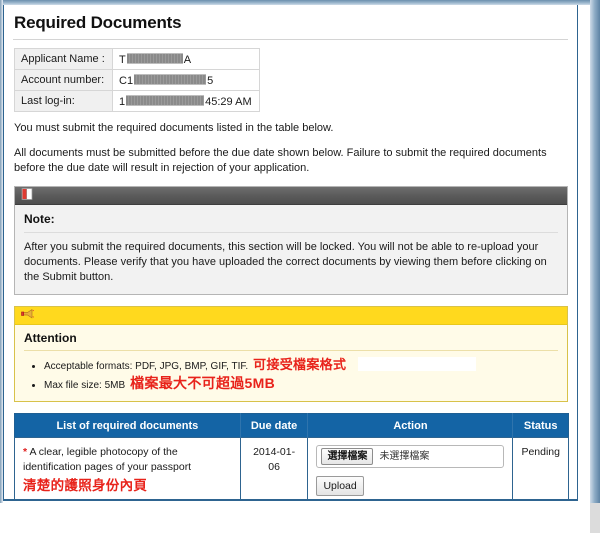 Image resolution: width=600 pixels, height=533 pixels. I want to click on list-item: Max file size: 5MB 檔案最大不可超過5MB, so click(301, 384).